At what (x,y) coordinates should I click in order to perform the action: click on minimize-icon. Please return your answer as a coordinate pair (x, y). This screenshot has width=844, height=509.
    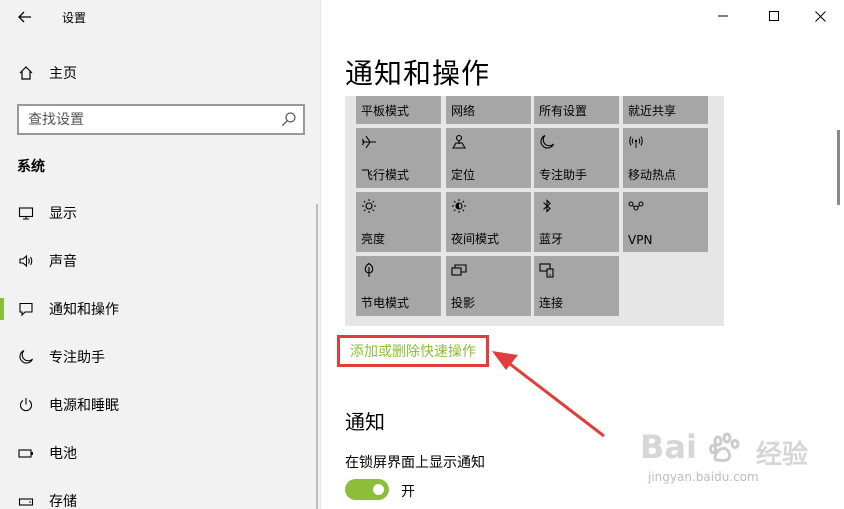
    Looking at the image, I should click on (723, 16).